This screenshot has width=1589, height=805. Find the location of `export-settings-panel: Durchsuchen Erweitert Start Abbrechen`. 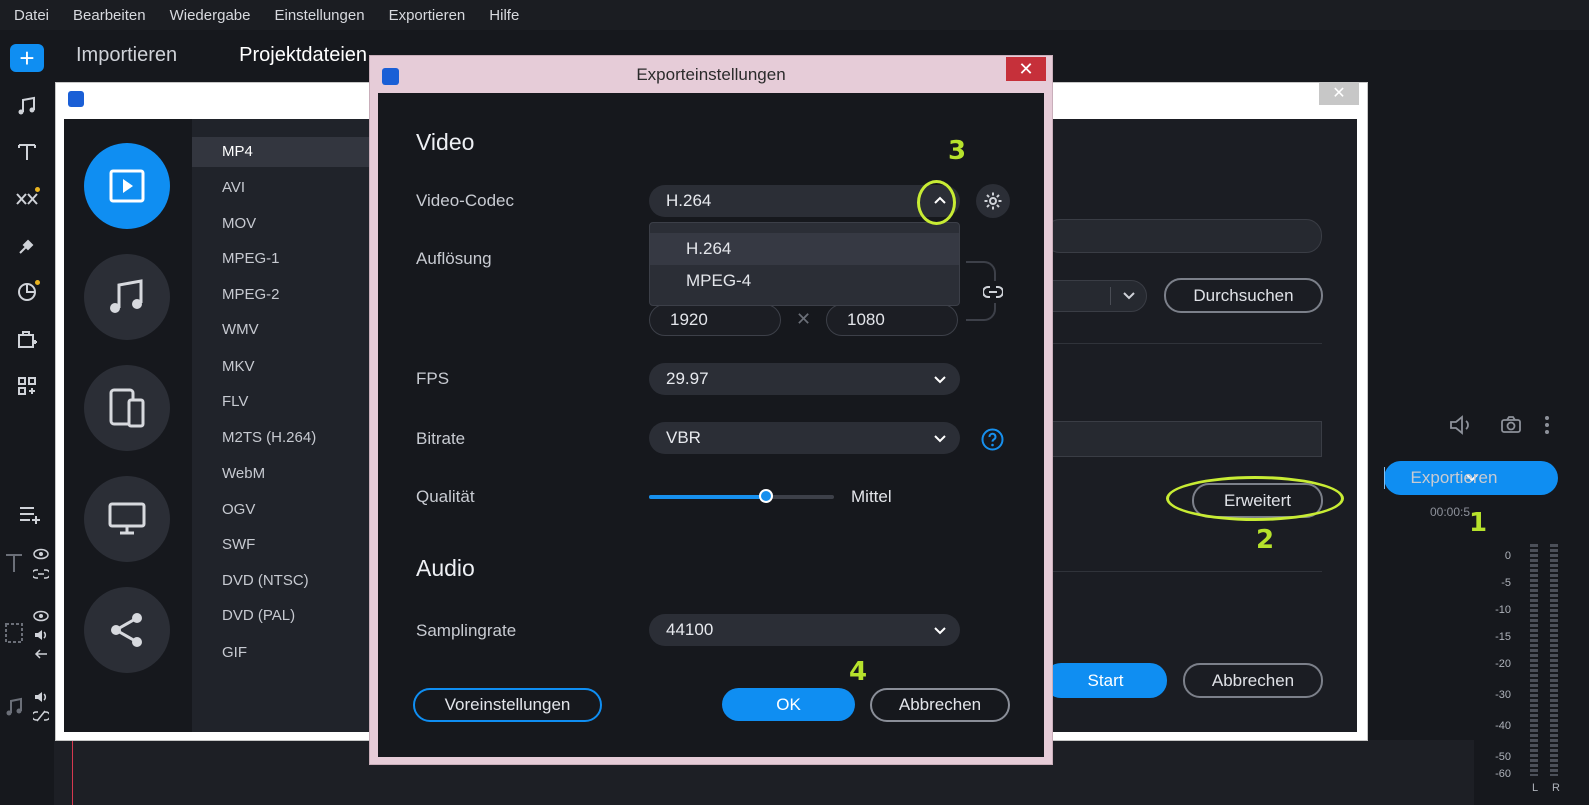

export-settings-panel: Durchsuchen Erweitert Start Abbrechen is located at coordinates (1200, 425).